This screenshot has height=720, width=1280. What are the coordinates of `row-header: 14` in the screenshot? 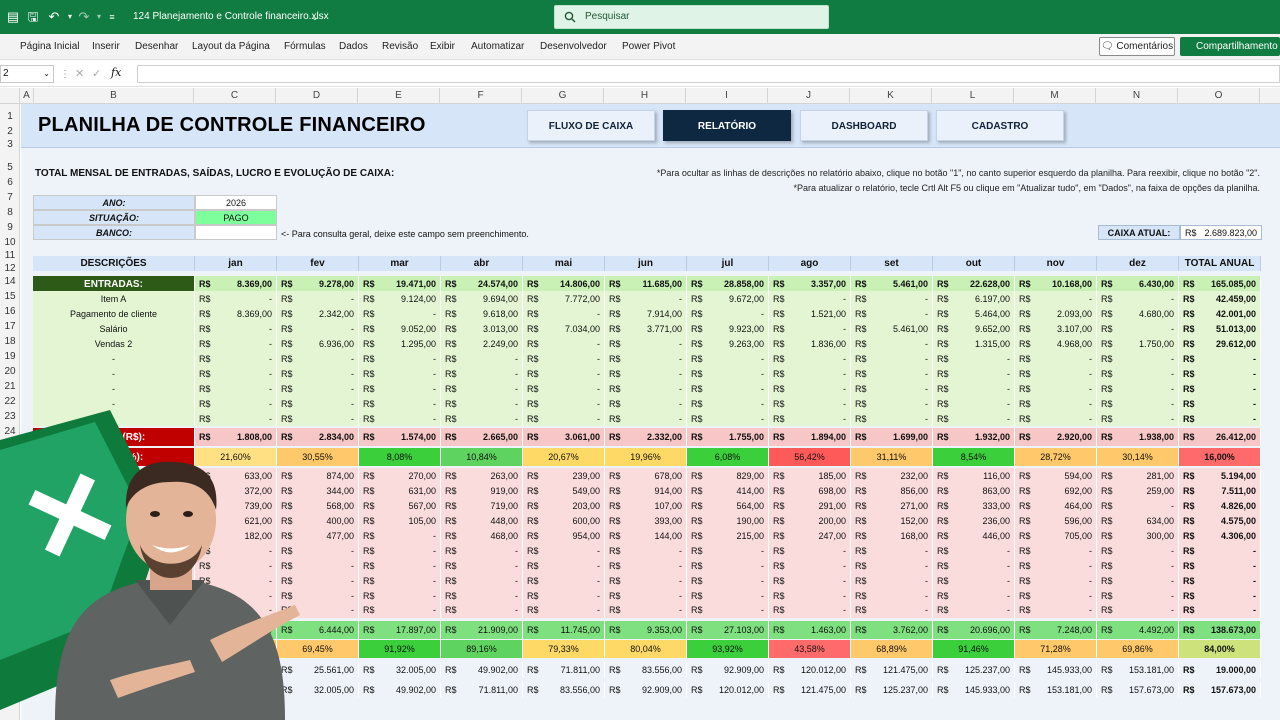 It's located at (10, 281).